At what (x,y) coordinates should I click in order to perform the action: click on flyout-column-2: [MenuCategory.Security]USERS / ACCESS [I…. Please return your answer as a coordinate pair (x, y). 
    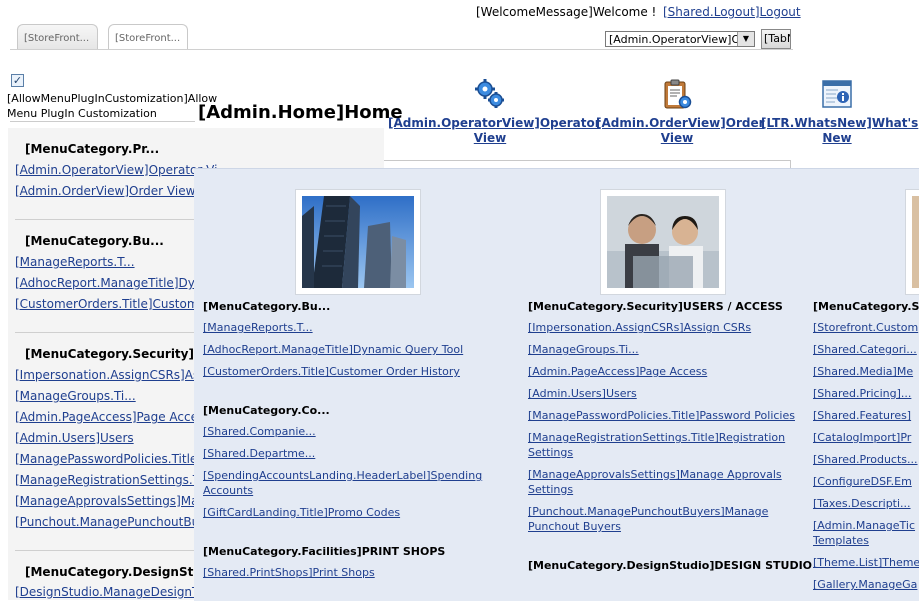
    Looking at the image, I should click on (670, 436).